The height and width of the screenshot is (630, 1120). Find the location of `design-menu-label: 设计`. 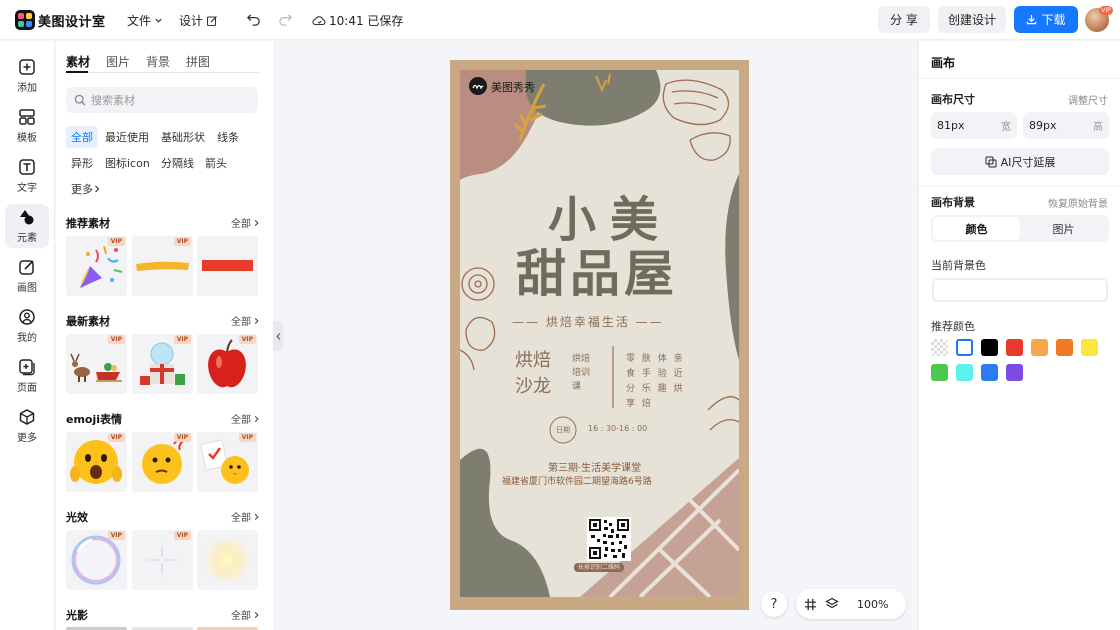

design-menu-label: 设计 is located at coordinates (191, 21).